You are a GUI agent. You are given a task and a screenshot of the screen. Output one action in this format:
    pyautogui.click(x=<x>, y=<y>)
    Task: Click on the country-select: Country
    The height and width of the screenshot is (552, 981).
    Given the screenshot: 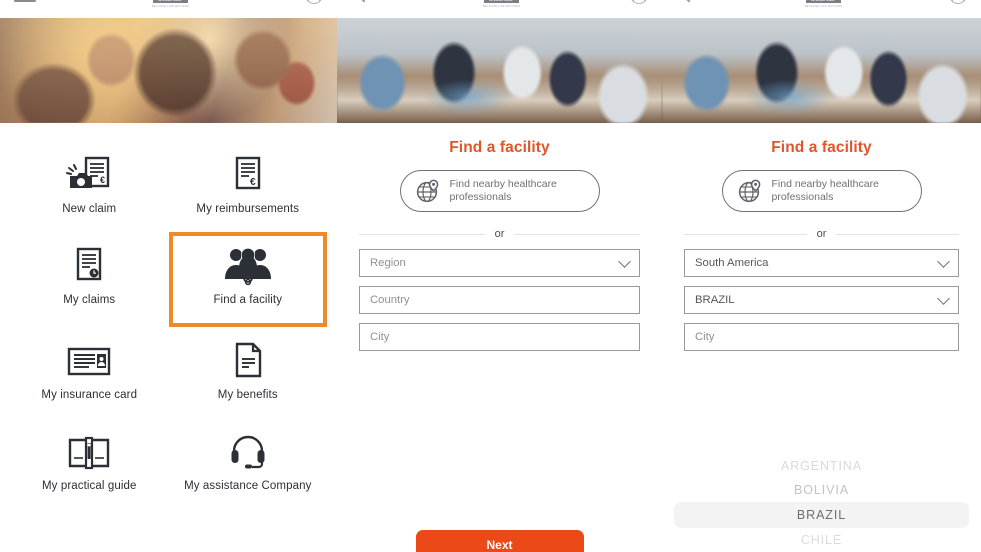 What is the action you would take?
    pyautogui.click(x=499, y=300)
    